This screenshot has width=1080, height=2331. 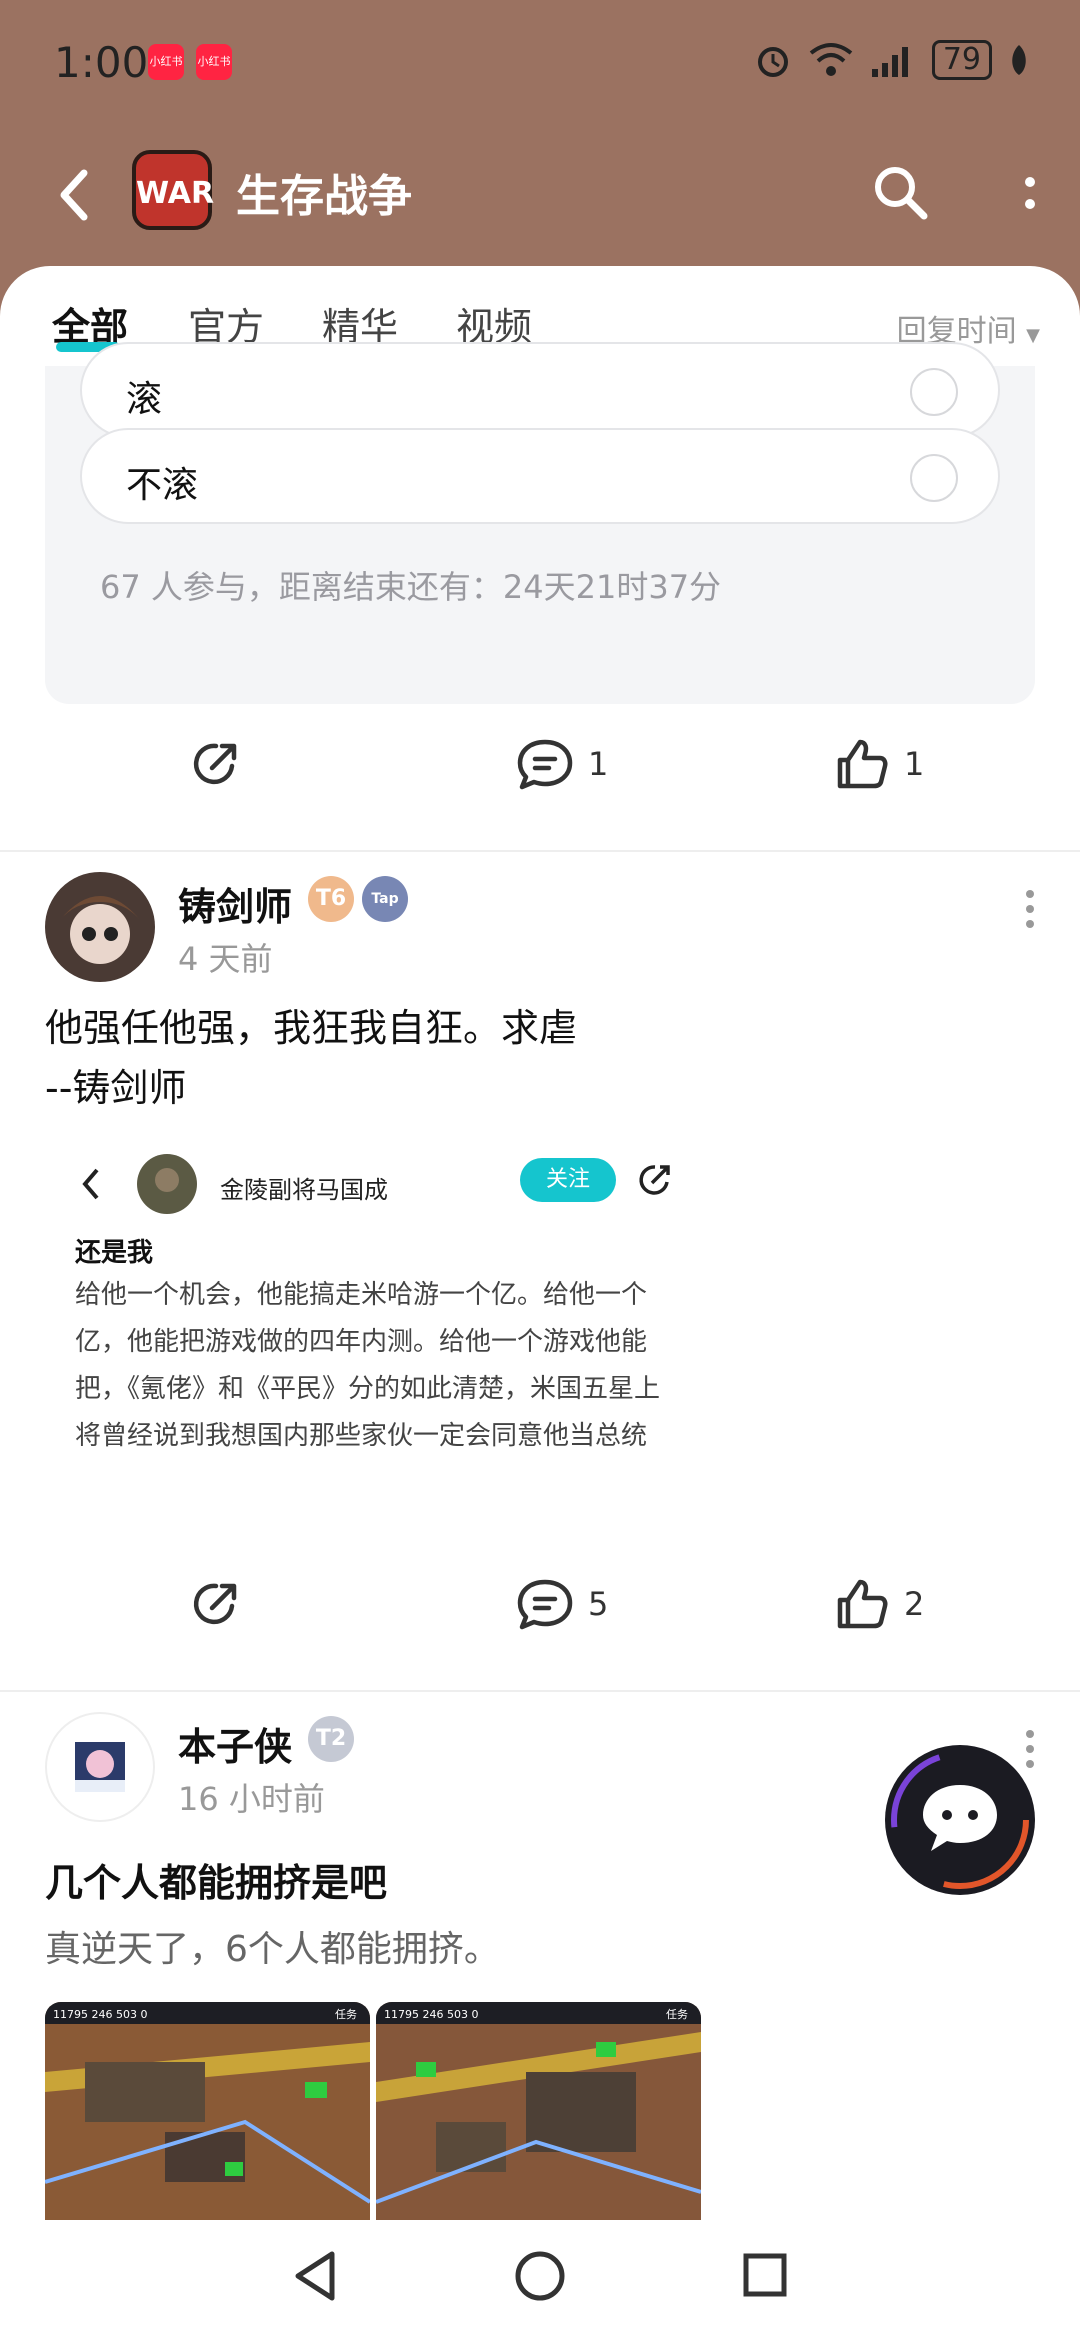 What do you see at coordinates (304, 1190) in the screenshot?
I see `embed-author-name: 金陵副将马国成` at bounding box center [304, 1190].